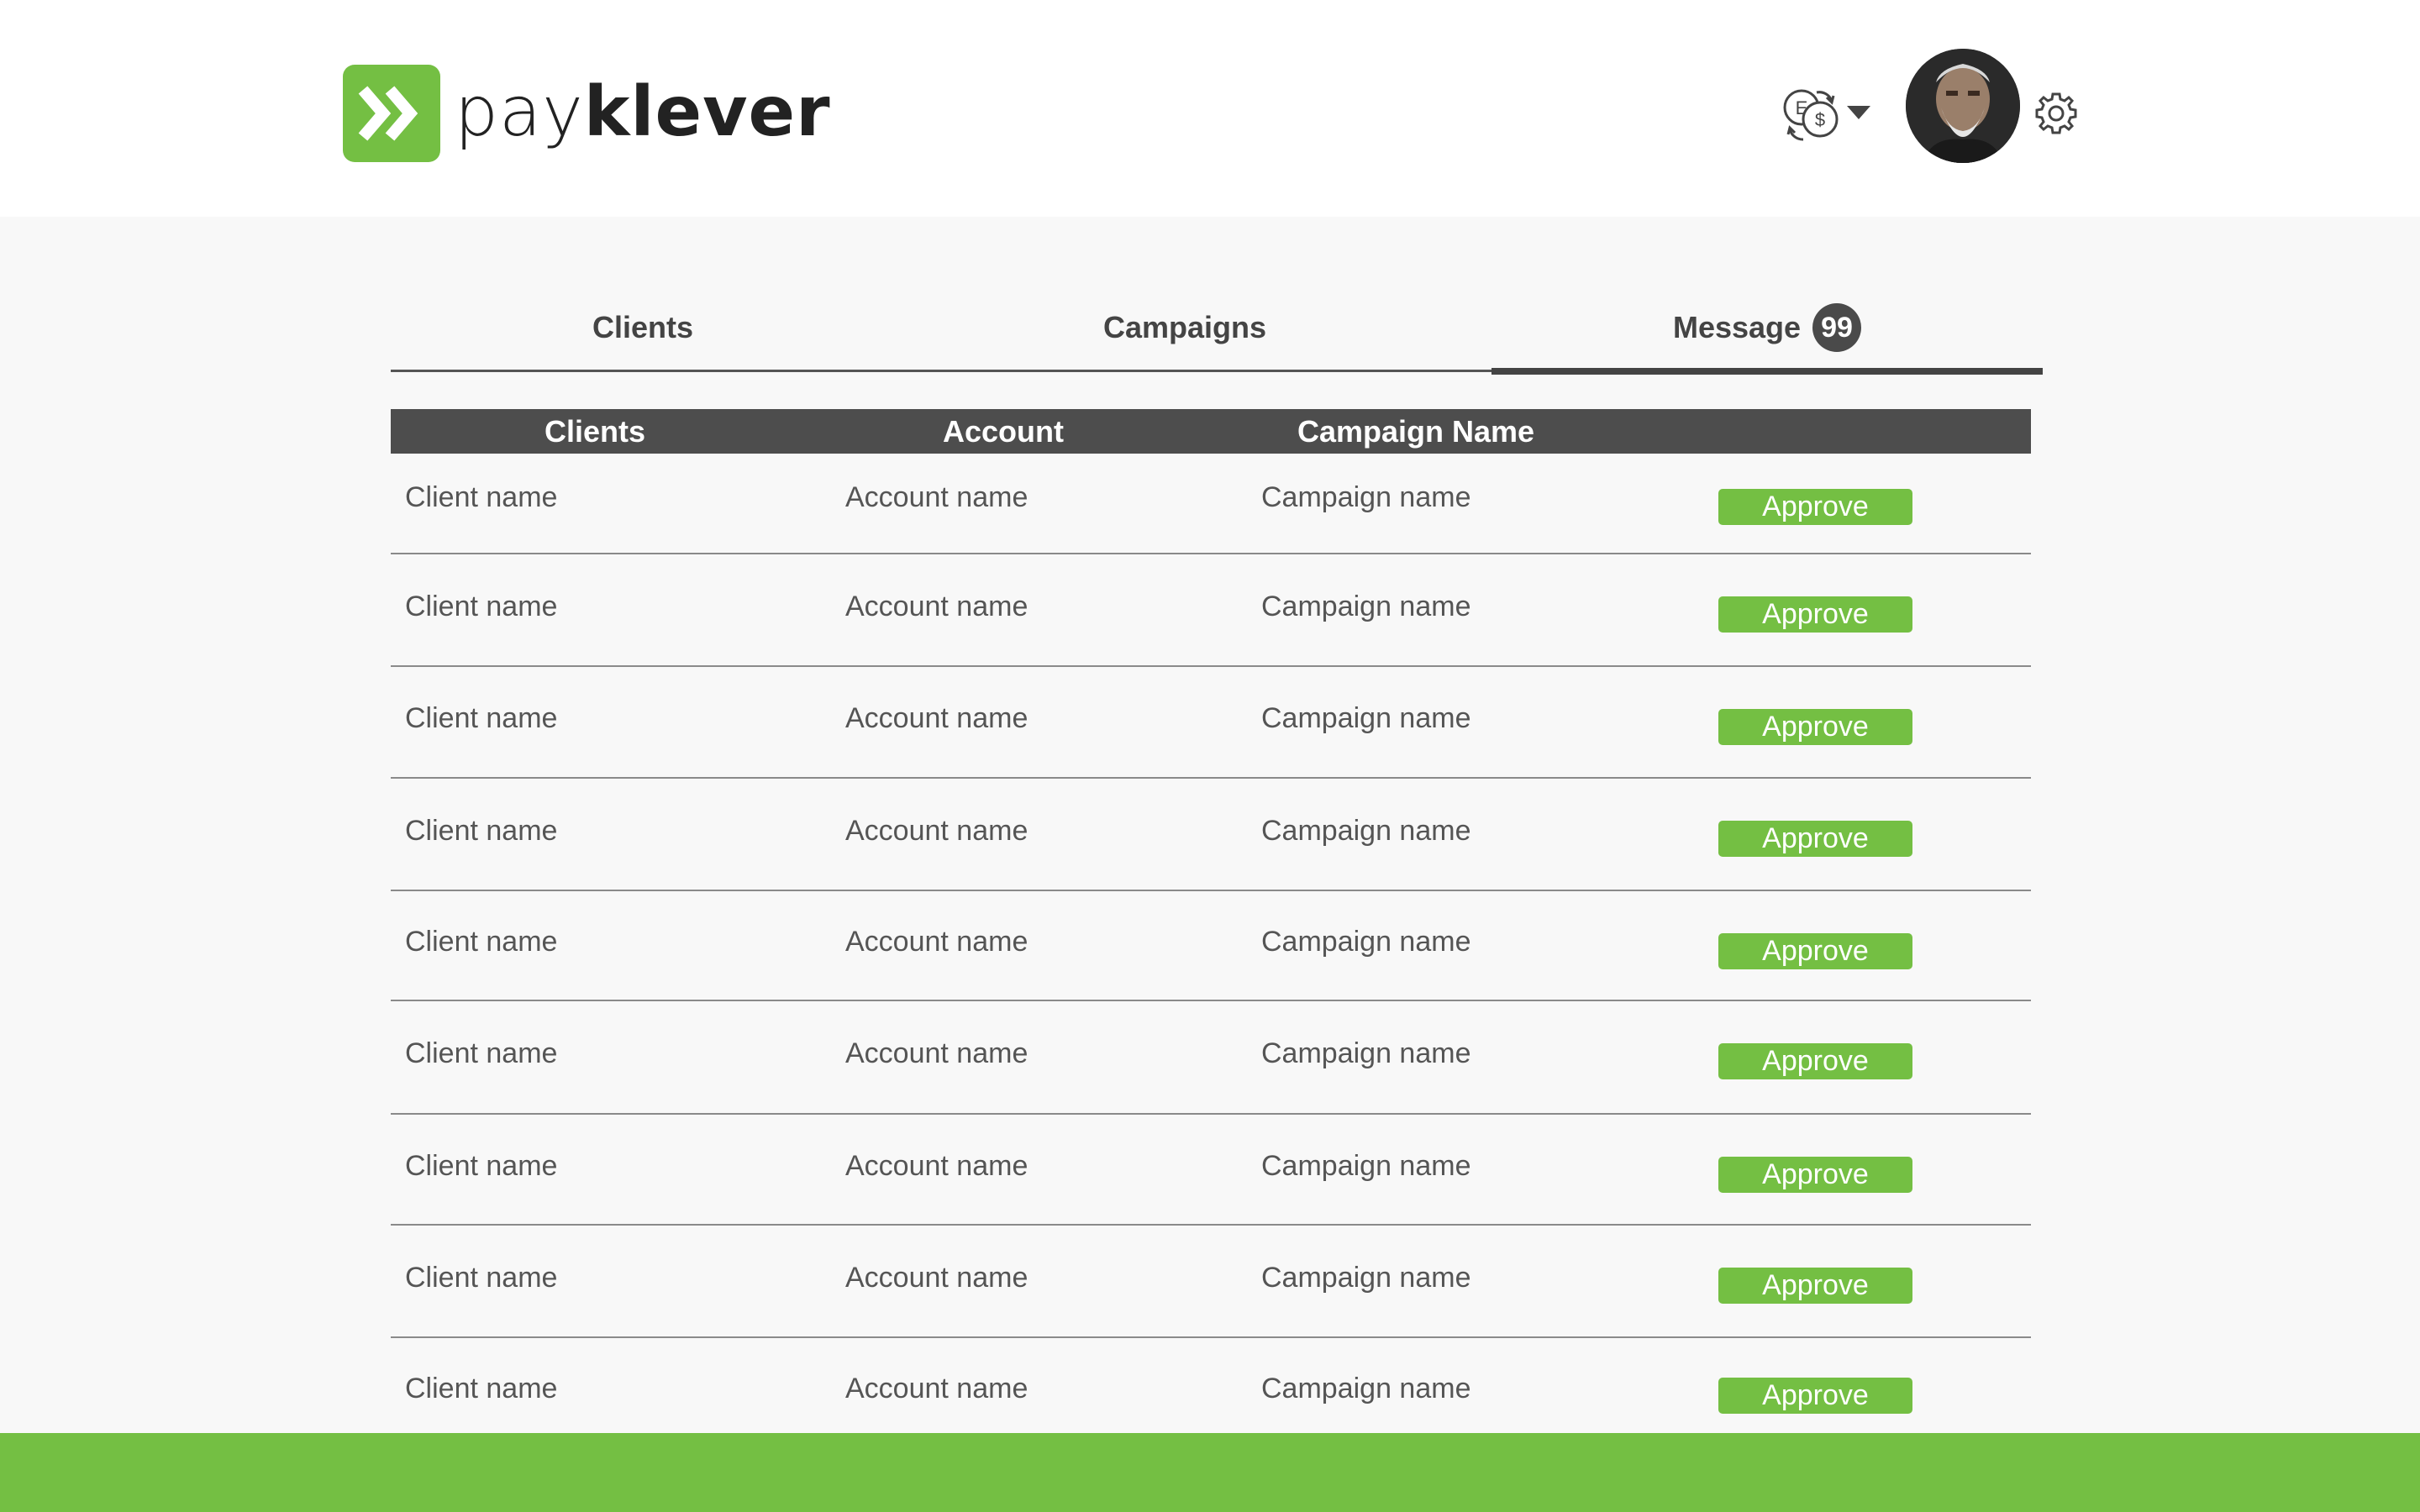 The height and width of the screenshot is (1512, 2420). Describe the element at coordinates (391, 113) in the screenshot. I see `double-chevron-right-icon` at that location.